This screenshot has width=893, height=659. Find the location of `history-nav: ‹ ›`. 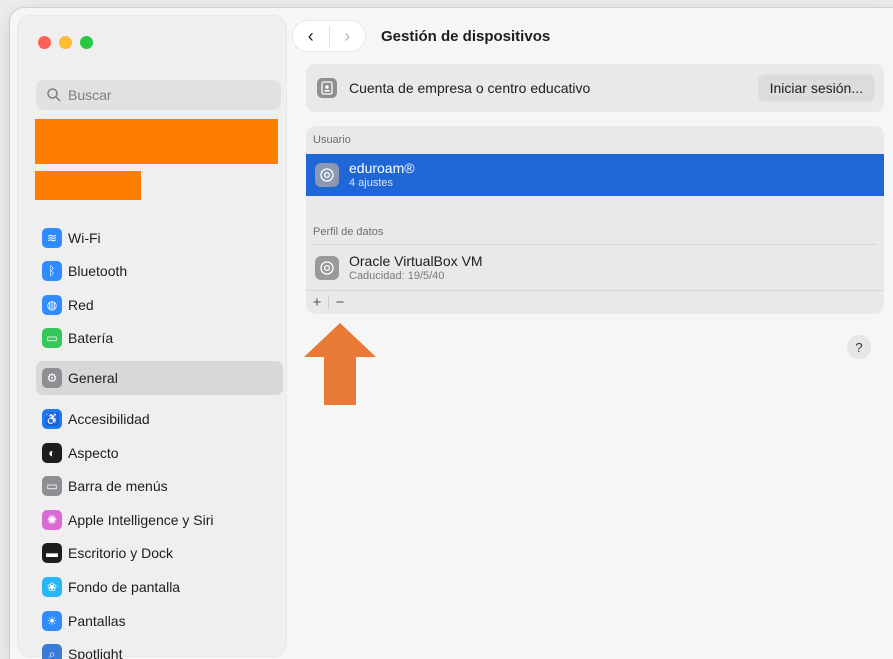

history-nav: ‹ › is located at coordinates (329, 36).